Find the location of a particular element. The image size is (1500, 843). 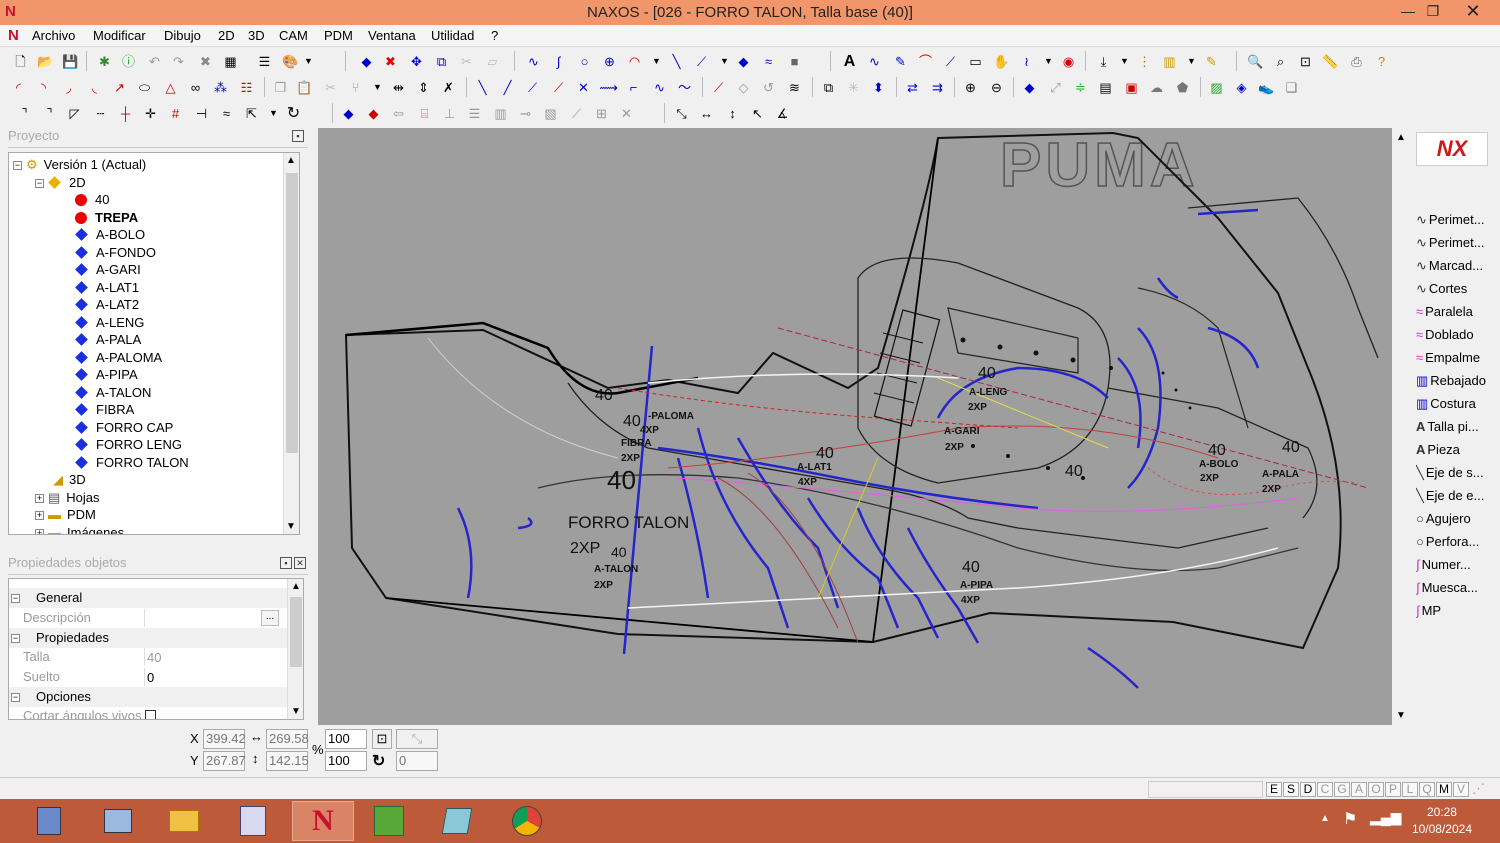

tree-item-a-lat2: A-LAT2 is located at coordinates (107, 305).